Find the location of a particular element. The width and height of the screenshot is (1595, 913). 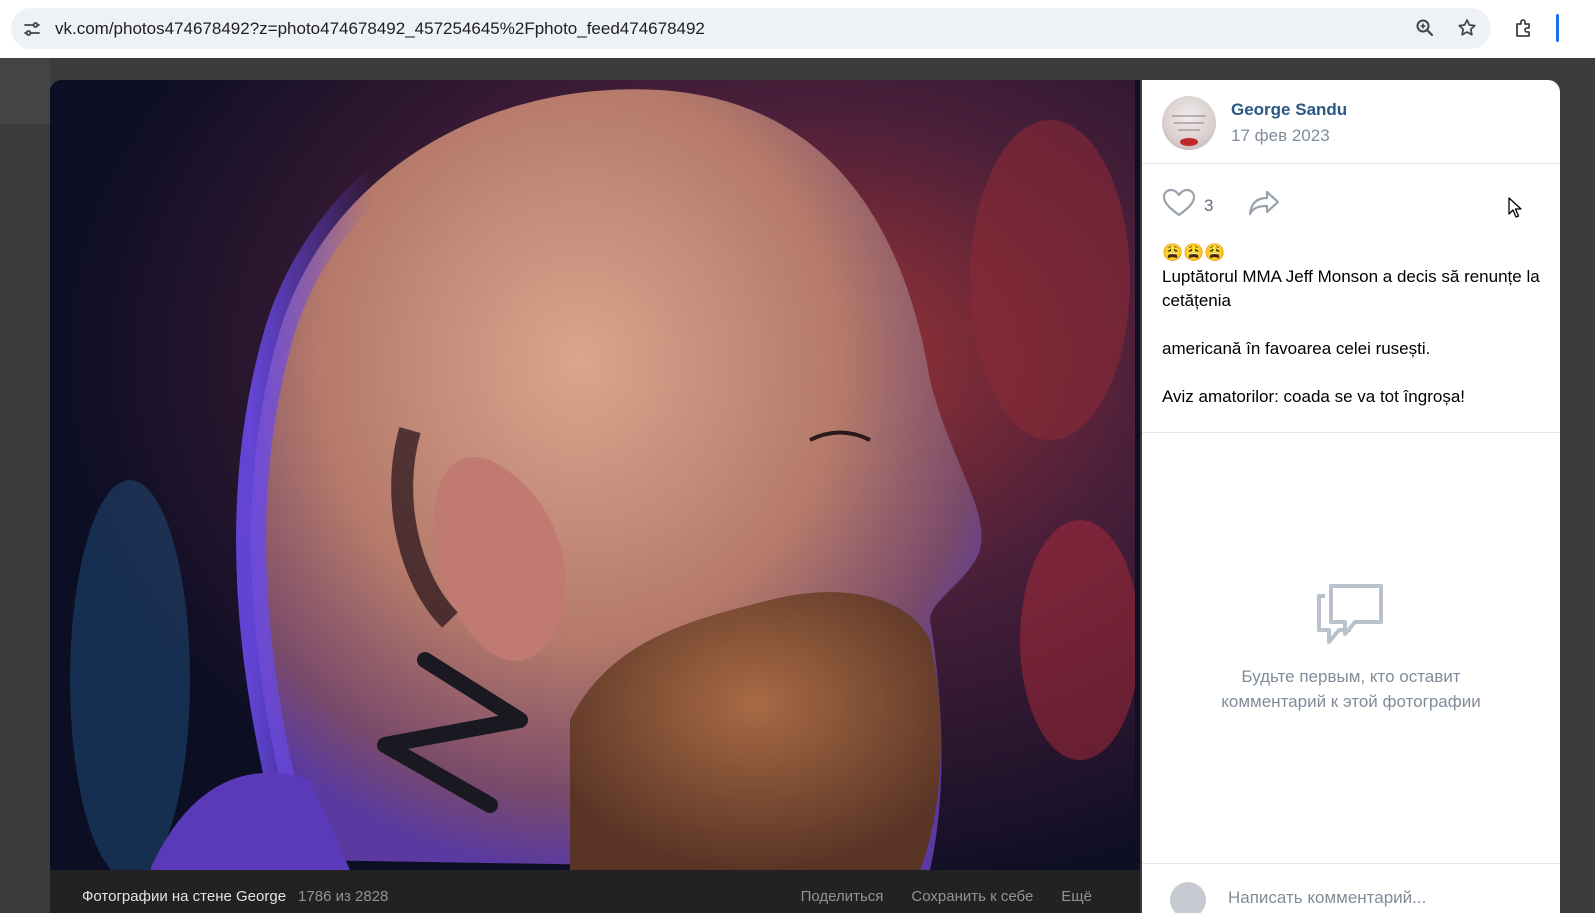

like-button: 3 is located at coordinates (1187, 205).